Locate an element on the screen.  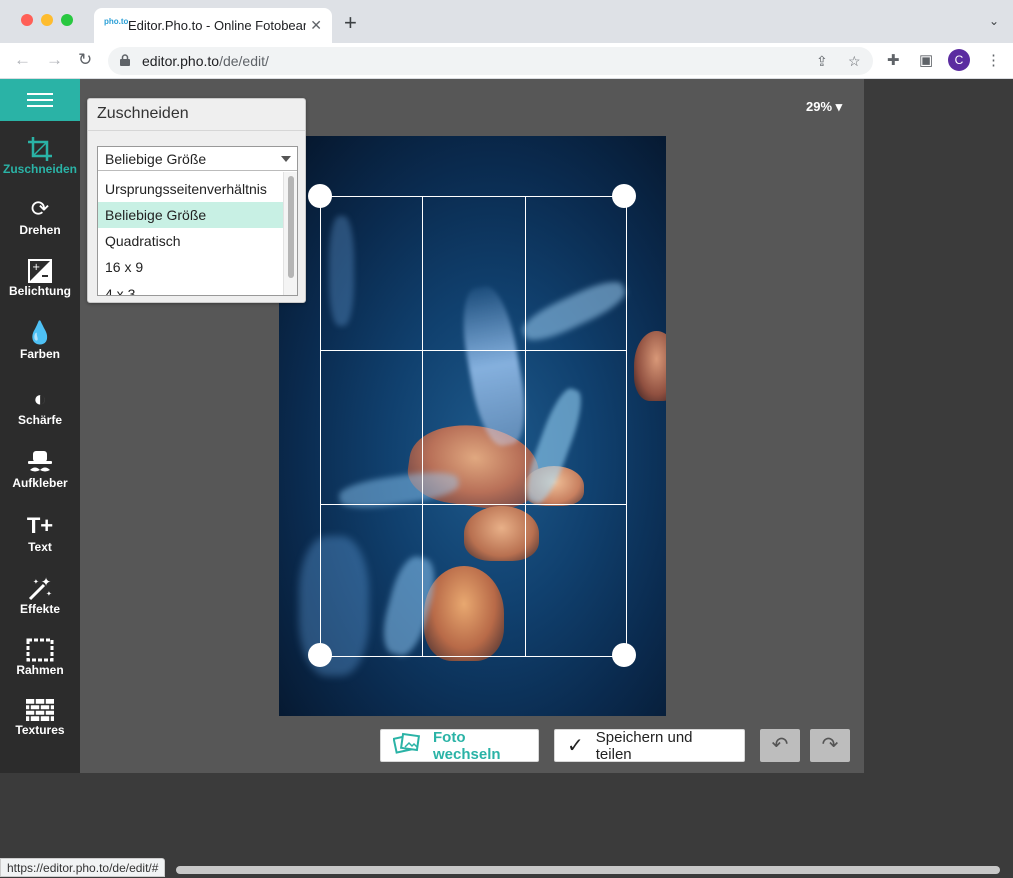
option-16x9: 16 x 9 is located at coordinates (190, 267).